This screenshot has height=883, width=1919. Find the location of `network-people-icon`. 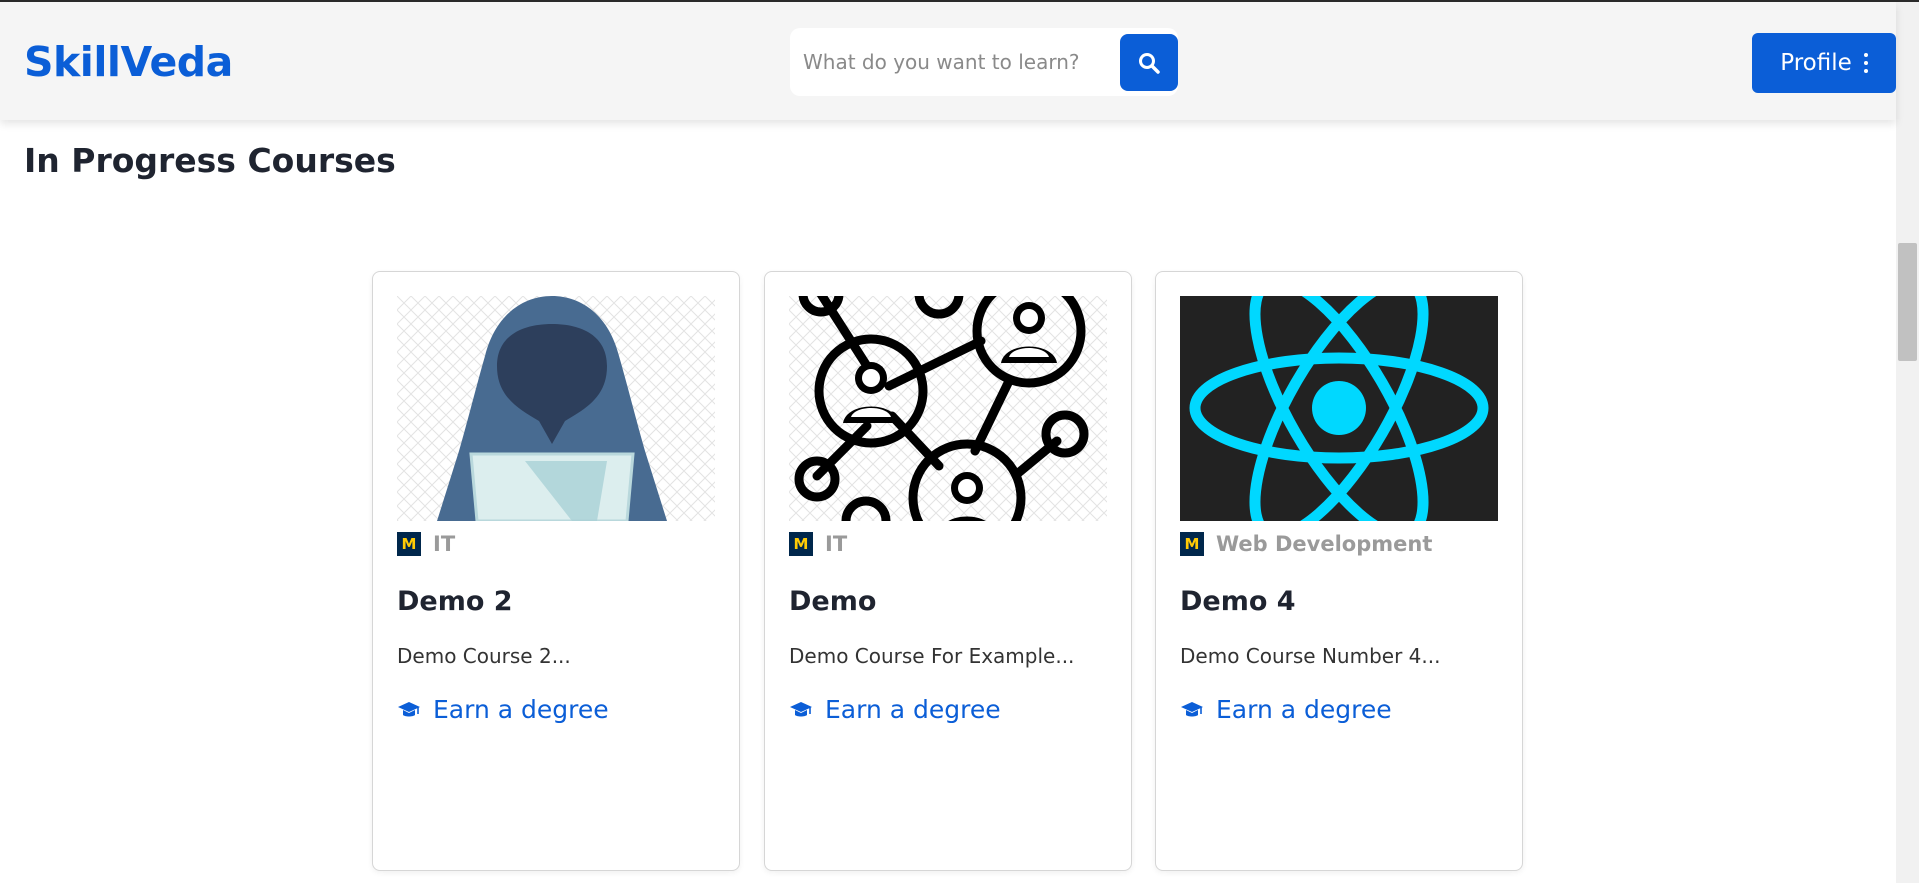

network-people-icon is located at coordinates (948, 408).